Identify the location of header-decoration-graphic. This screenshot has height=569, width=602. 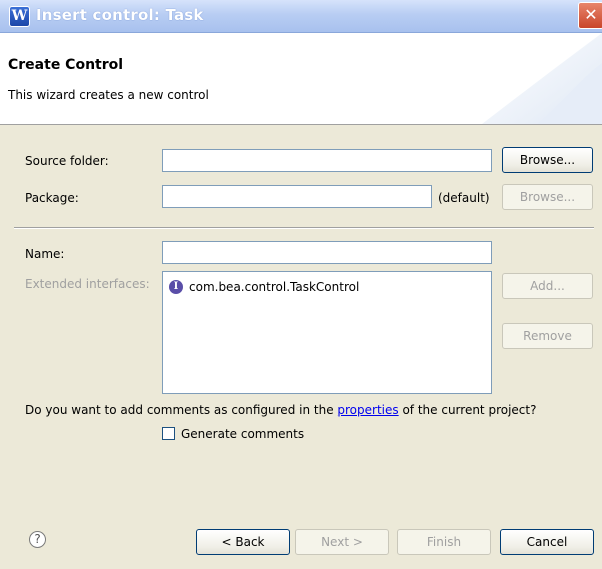
(542, 78).